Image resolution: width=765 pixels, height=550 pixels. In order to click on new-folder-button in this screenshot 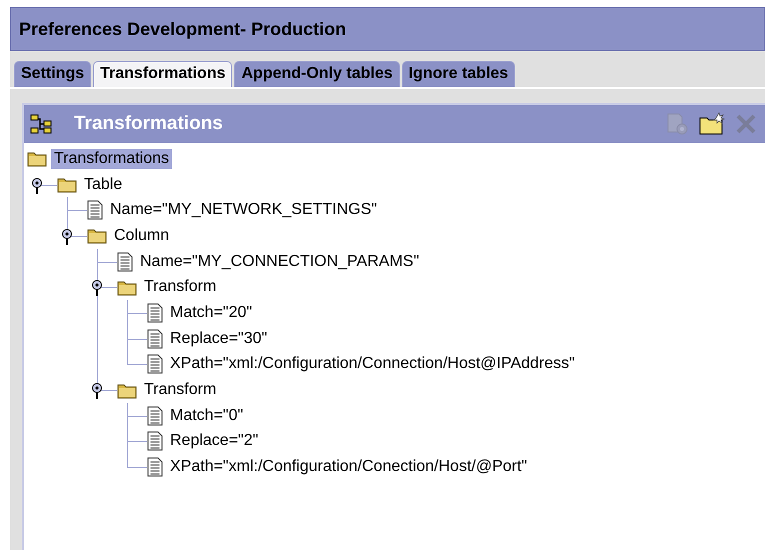, I will do `click(712, 124)`.